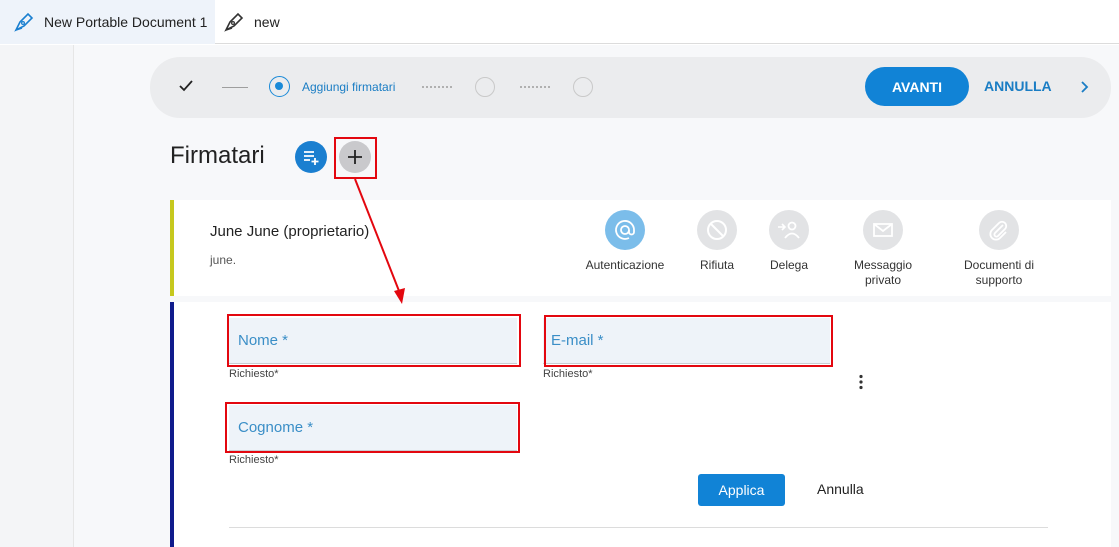 This screenshot has width=1119, height=547. Describe the element at coordinates (789, 265) in the screenshot. I see `action-label: Delega` at that location.